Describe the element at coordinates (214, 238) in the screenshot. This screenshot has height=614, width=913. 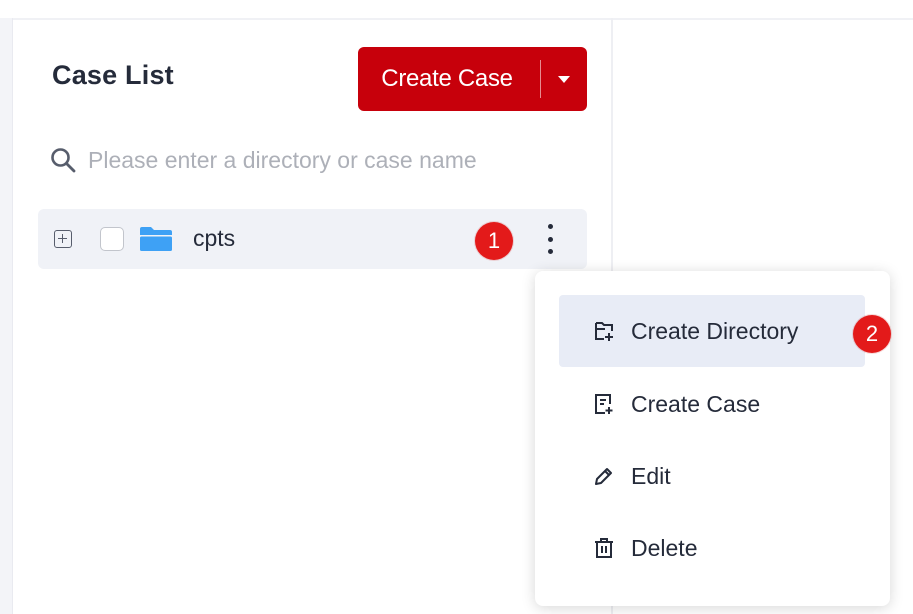
I see `tree-node-label: cpts` at that location.